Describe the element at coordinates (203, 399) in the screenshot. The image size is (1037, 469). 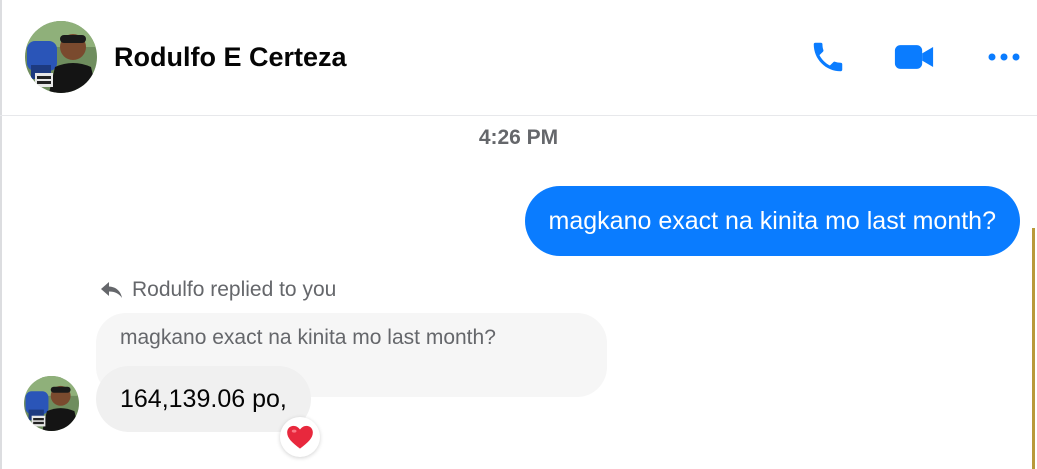
I see `received-message-bubble: 164,139.06 po,` at that location.